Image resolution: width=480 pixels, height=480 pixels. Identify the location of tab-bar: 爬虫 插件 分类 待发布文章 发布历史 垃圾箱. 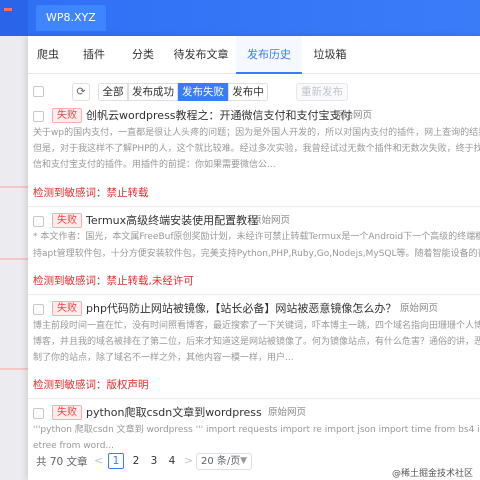
(254, 55).